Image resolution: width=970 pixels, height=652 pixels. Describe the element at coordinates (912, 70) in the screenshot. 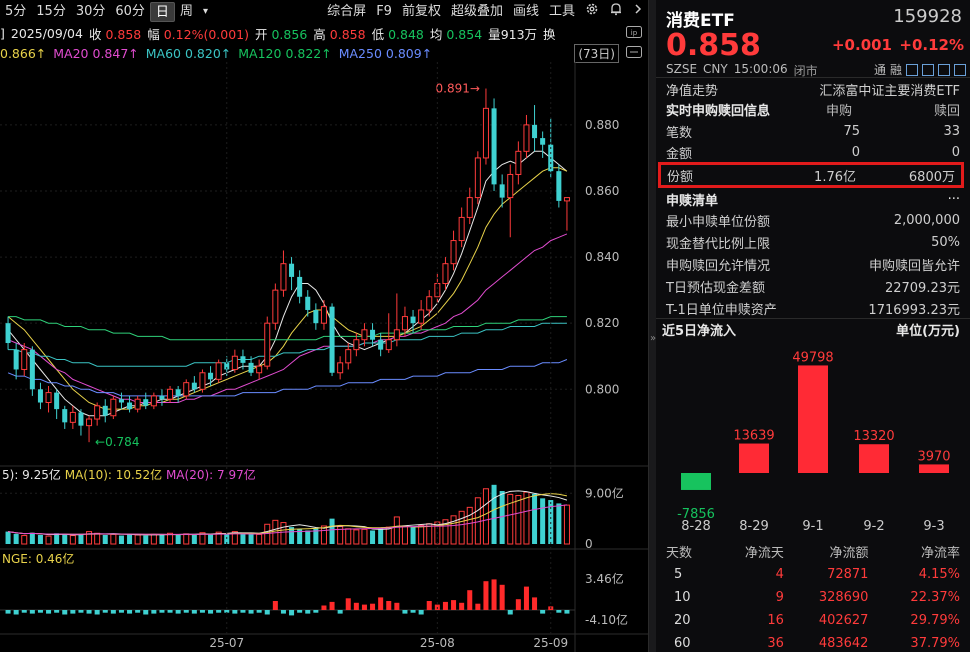

I see `edit-icon` at that location.